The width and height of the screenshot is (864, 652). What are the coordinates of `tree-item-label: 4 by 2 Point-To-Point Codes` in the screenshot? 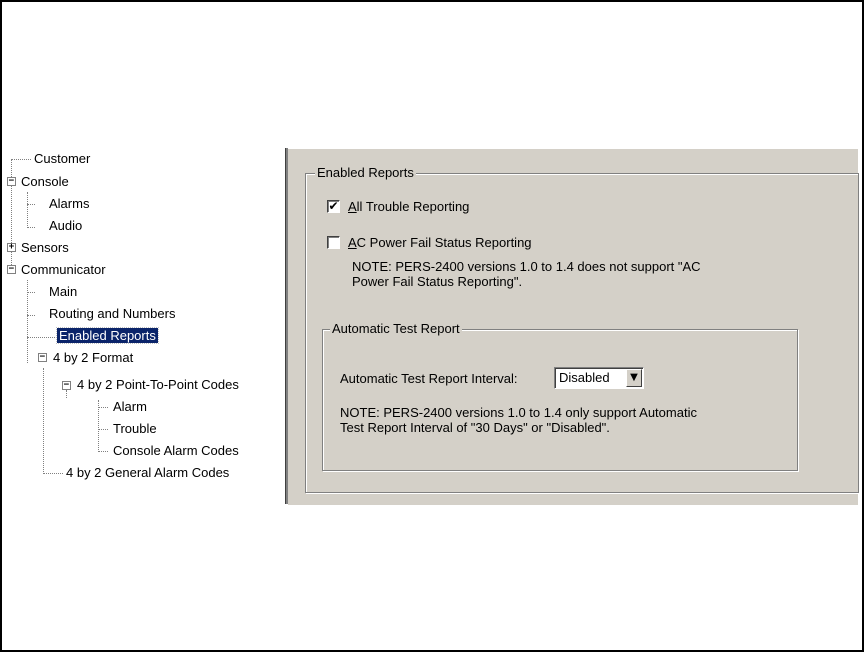 It's located at (158, 384).